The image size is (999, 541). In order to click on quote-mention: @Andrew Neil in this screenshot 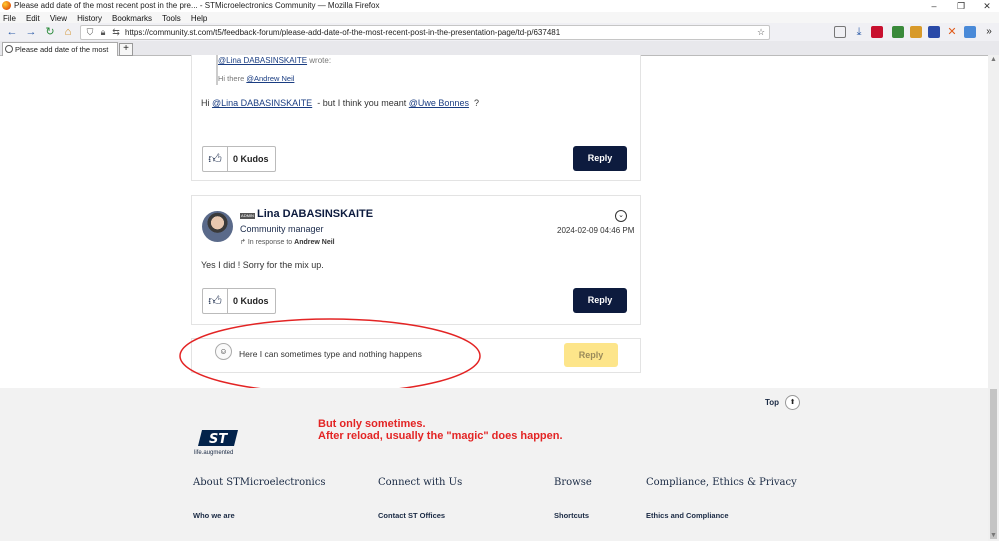, I will do `click(270, 78)`.